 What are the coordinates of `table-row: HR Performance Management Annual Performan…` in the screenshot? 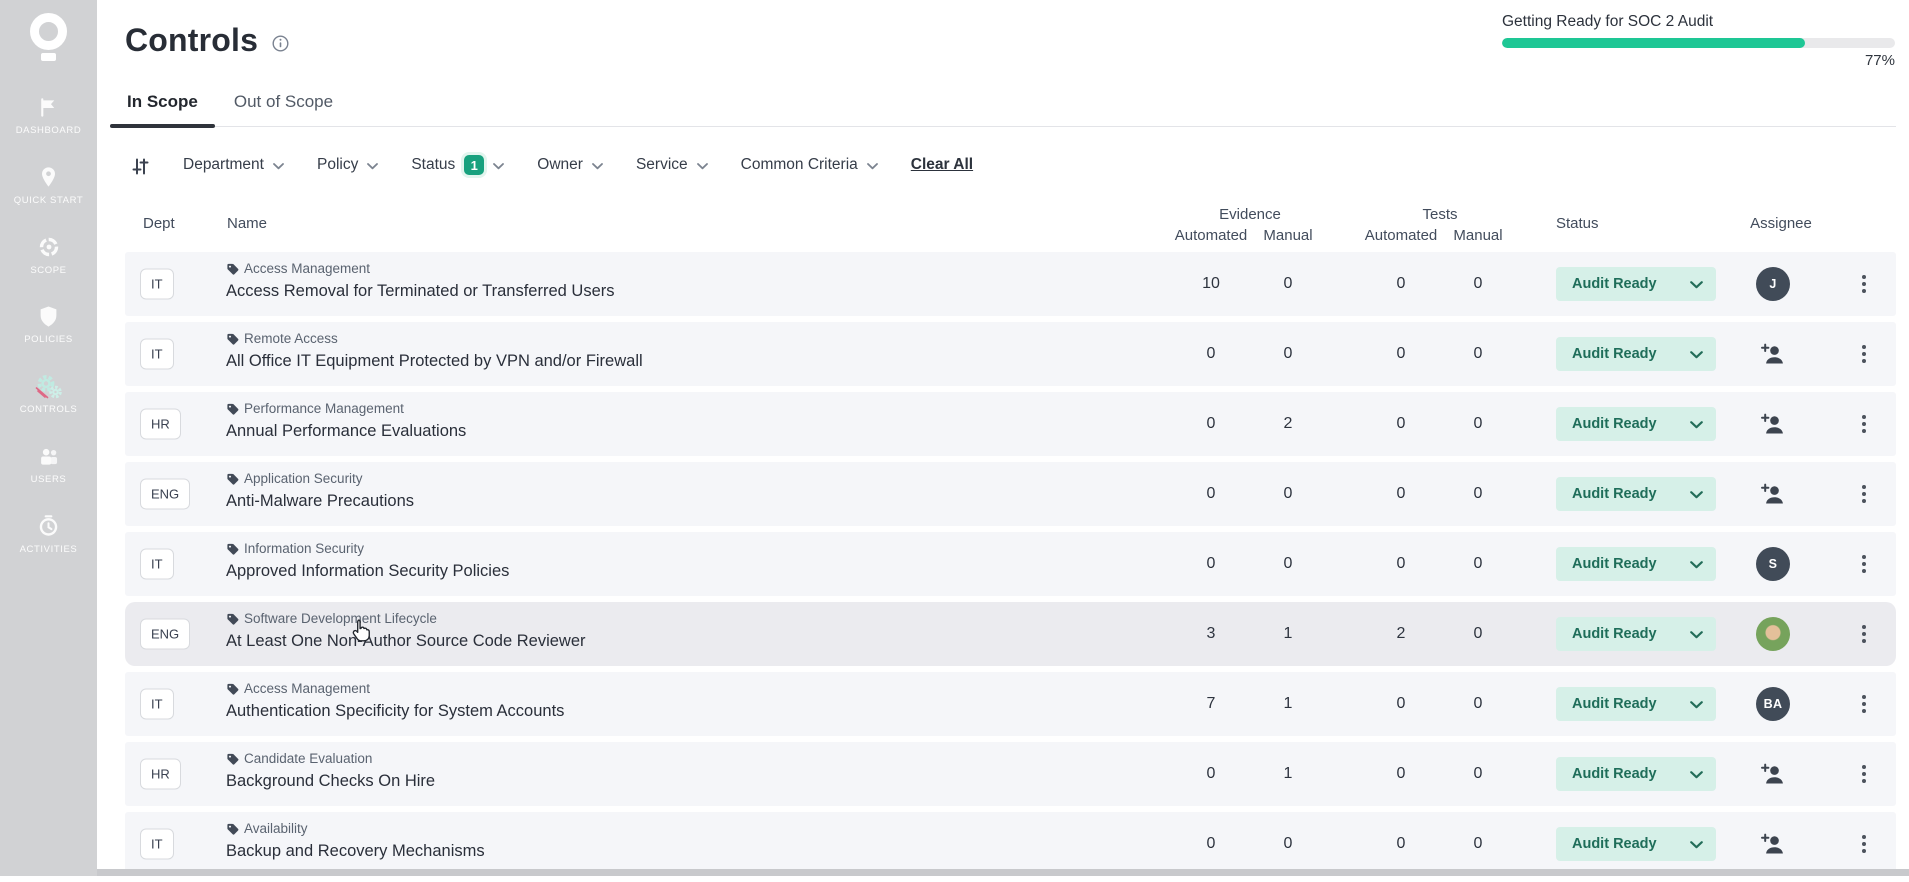 It's located at (1010, 424).